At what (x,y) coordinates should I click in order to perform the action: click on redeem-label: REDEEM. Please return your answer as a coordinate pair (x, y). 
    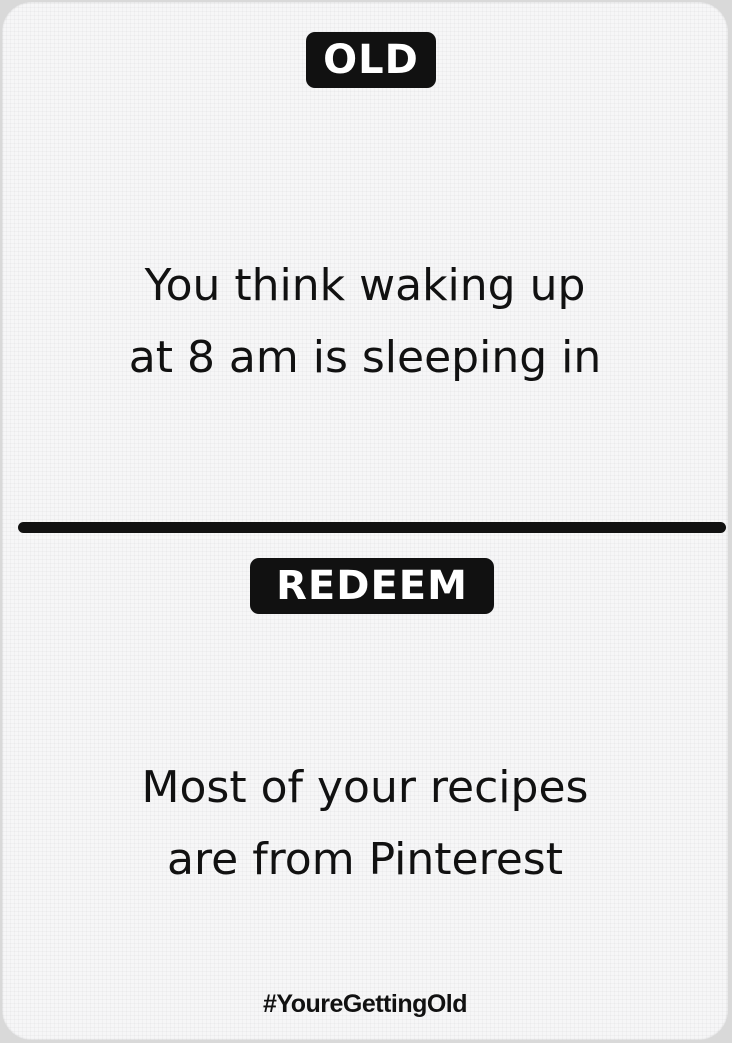
    Looking at the image, I should click on (372, 586).